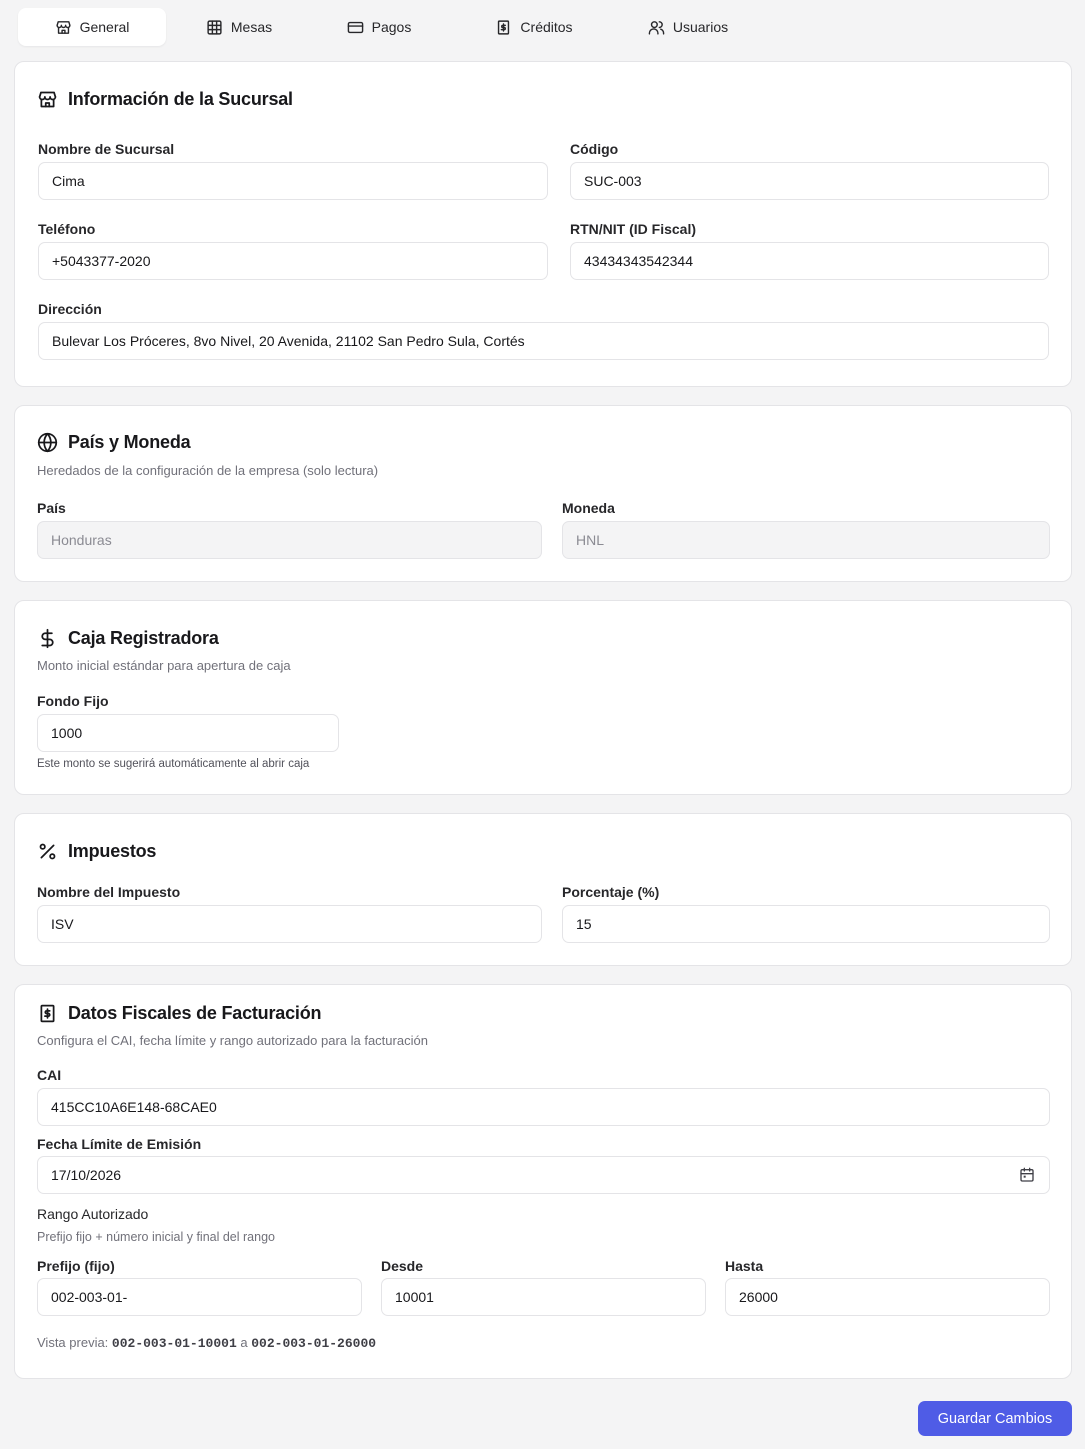 The width and height of the screenshot is (1085, 1449). What do you see at coordinates (656, 27) in the screenshot?
I see `users-icon` at bounding box center [656, 27].